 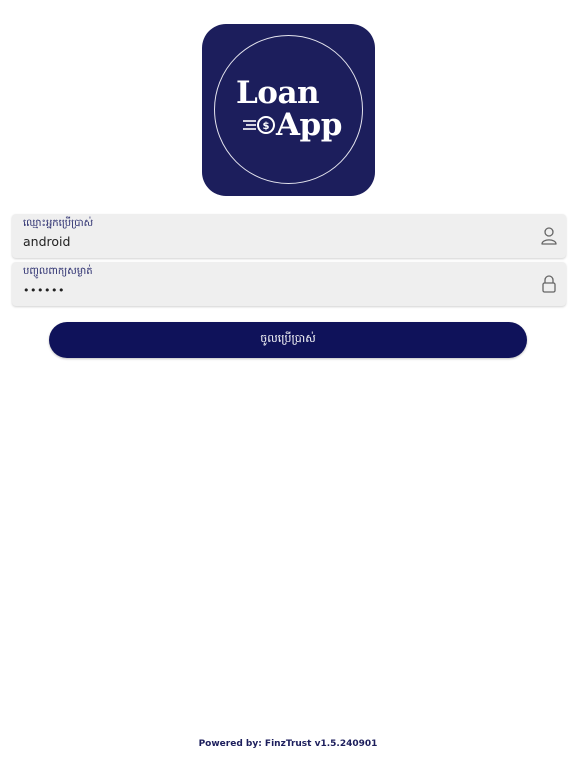 I want to click on password-label: បញ្ចូលពាក្យសម្ងាត់, so click(x=58, y=271).